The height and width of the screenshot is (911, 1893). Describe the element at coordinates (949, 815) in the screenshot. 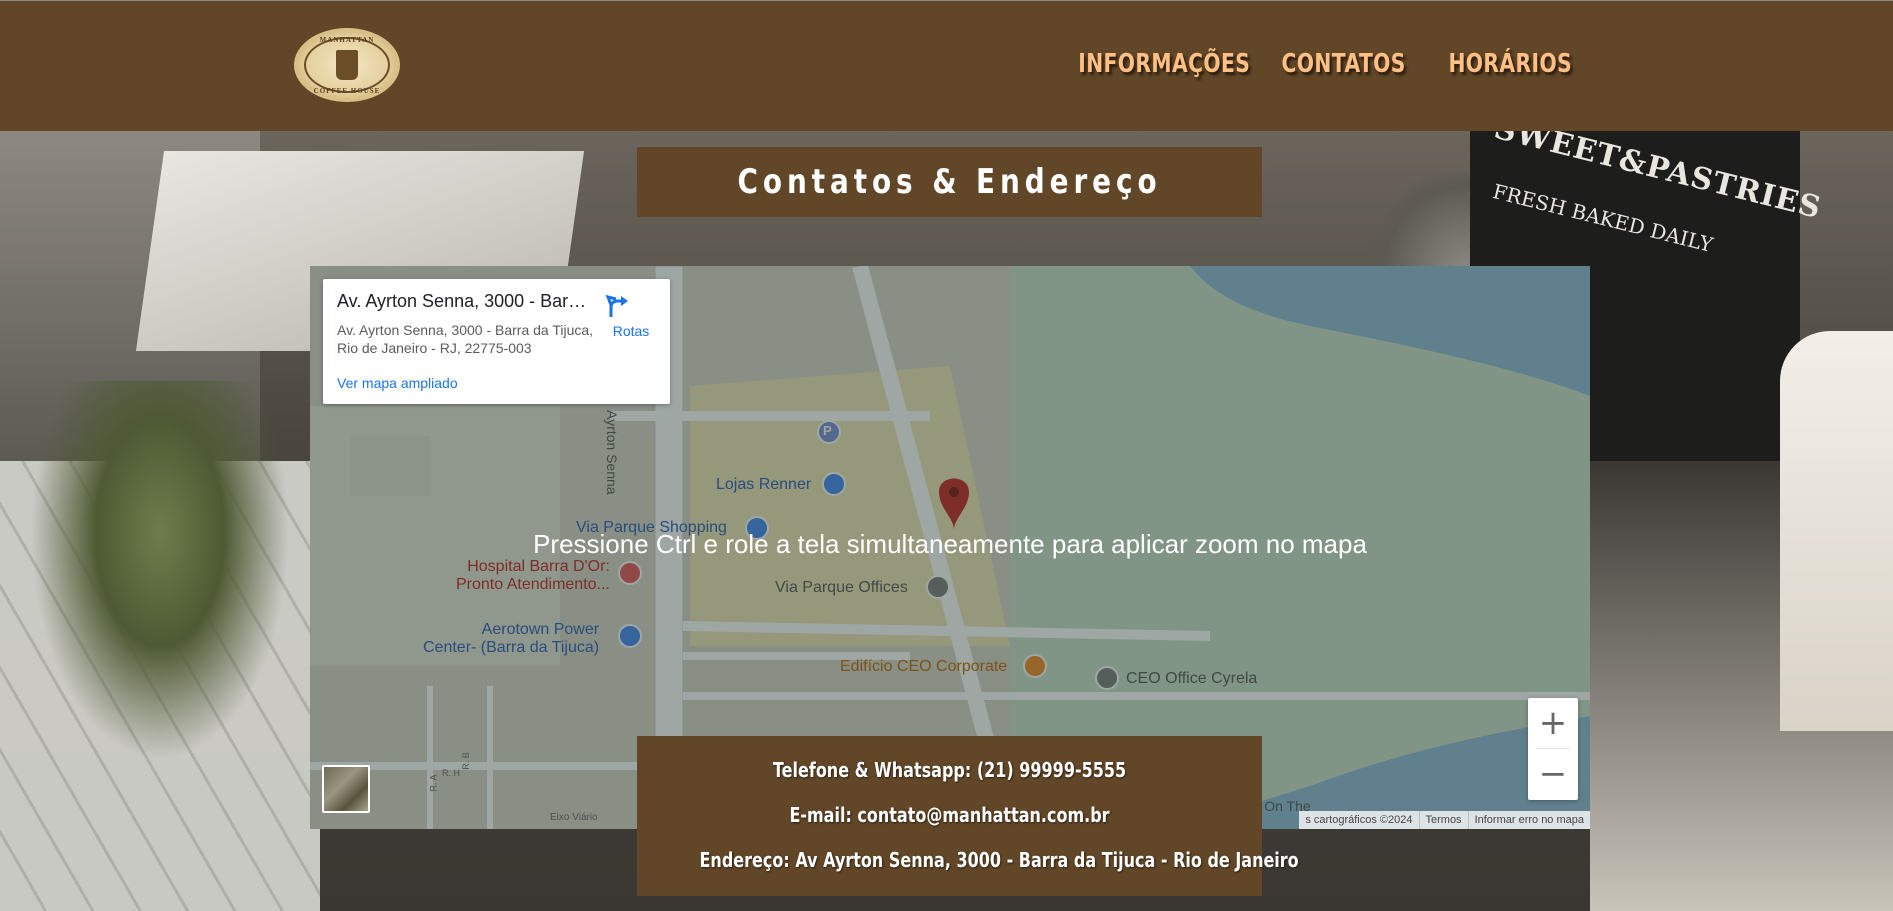

I see `contact-email: E-mail: contato@manhattan.com.br` at that location.